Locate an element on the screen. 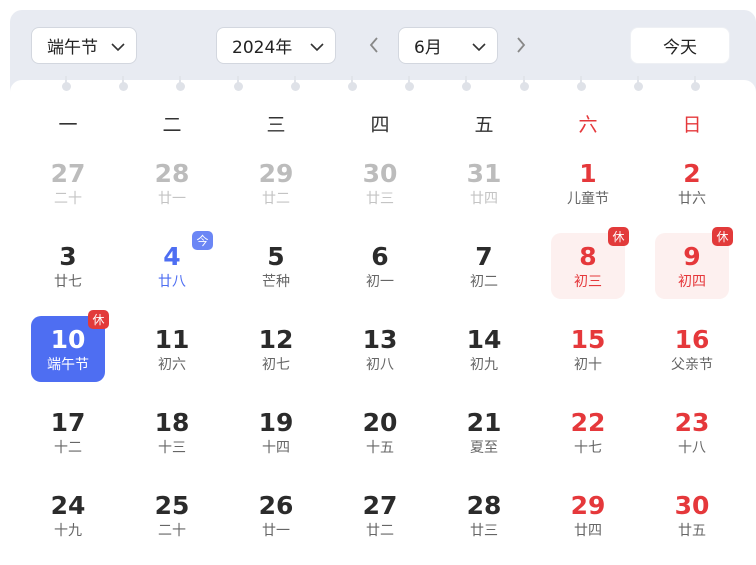 The width and height of the screenshot is (756, 565). calendar-day: 8 初三 休 is located at coordinates (590, 263).